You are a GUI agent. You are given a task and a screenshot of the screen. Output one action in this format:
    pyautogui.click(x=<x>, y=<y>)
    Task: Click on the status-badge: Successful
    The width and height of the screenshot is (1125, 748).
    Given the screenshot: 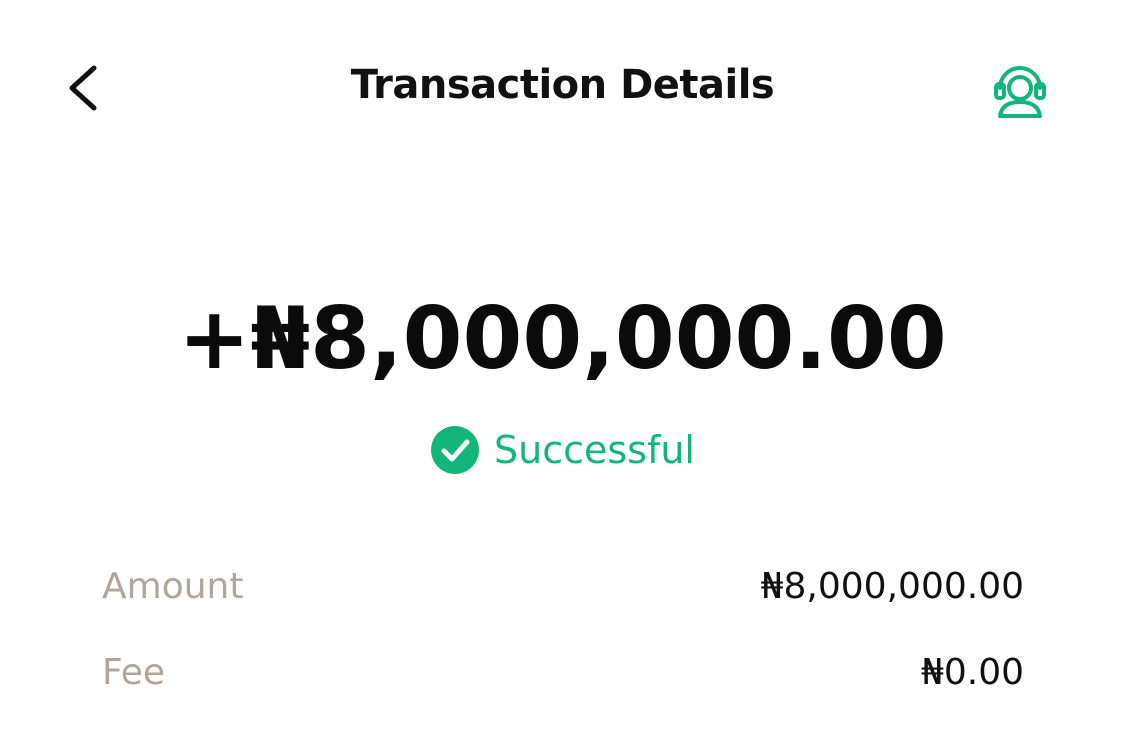 What is the action you would take?
    pyautogui.click(x=562, y=450)
    